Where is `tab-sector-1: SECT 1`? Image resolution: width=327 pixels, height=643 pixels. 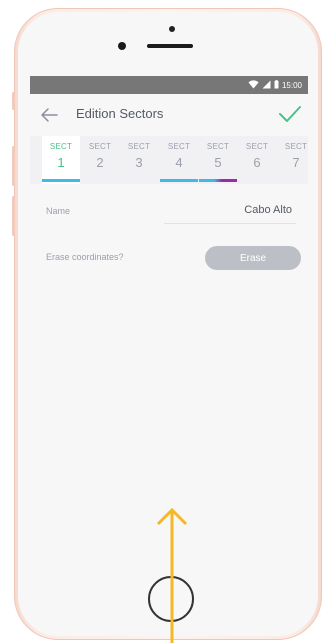
tab-sector-1: SECT 1 is located at coordinates (61, 160).